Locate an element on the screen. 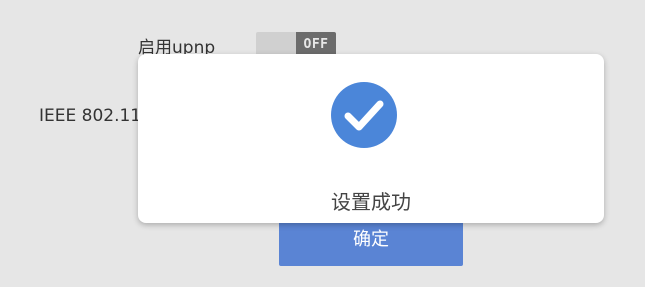 Image resolution: width=645 pixels, height=287 pixels. checkmark-icon is located at coordinates (364, 115).